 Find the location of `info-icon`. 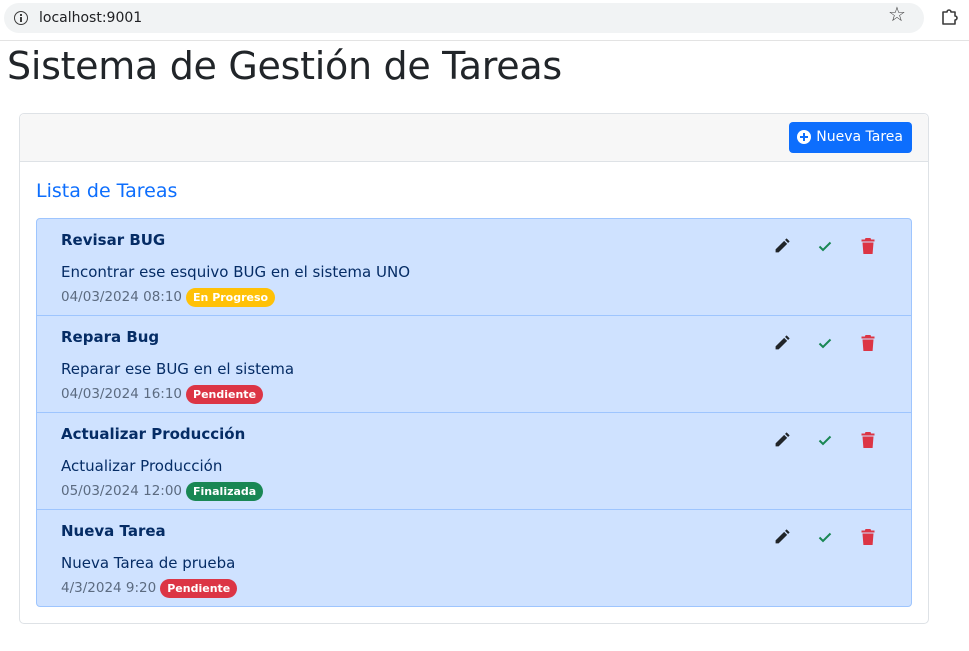

info-icon is located at coordinates (21, 18).